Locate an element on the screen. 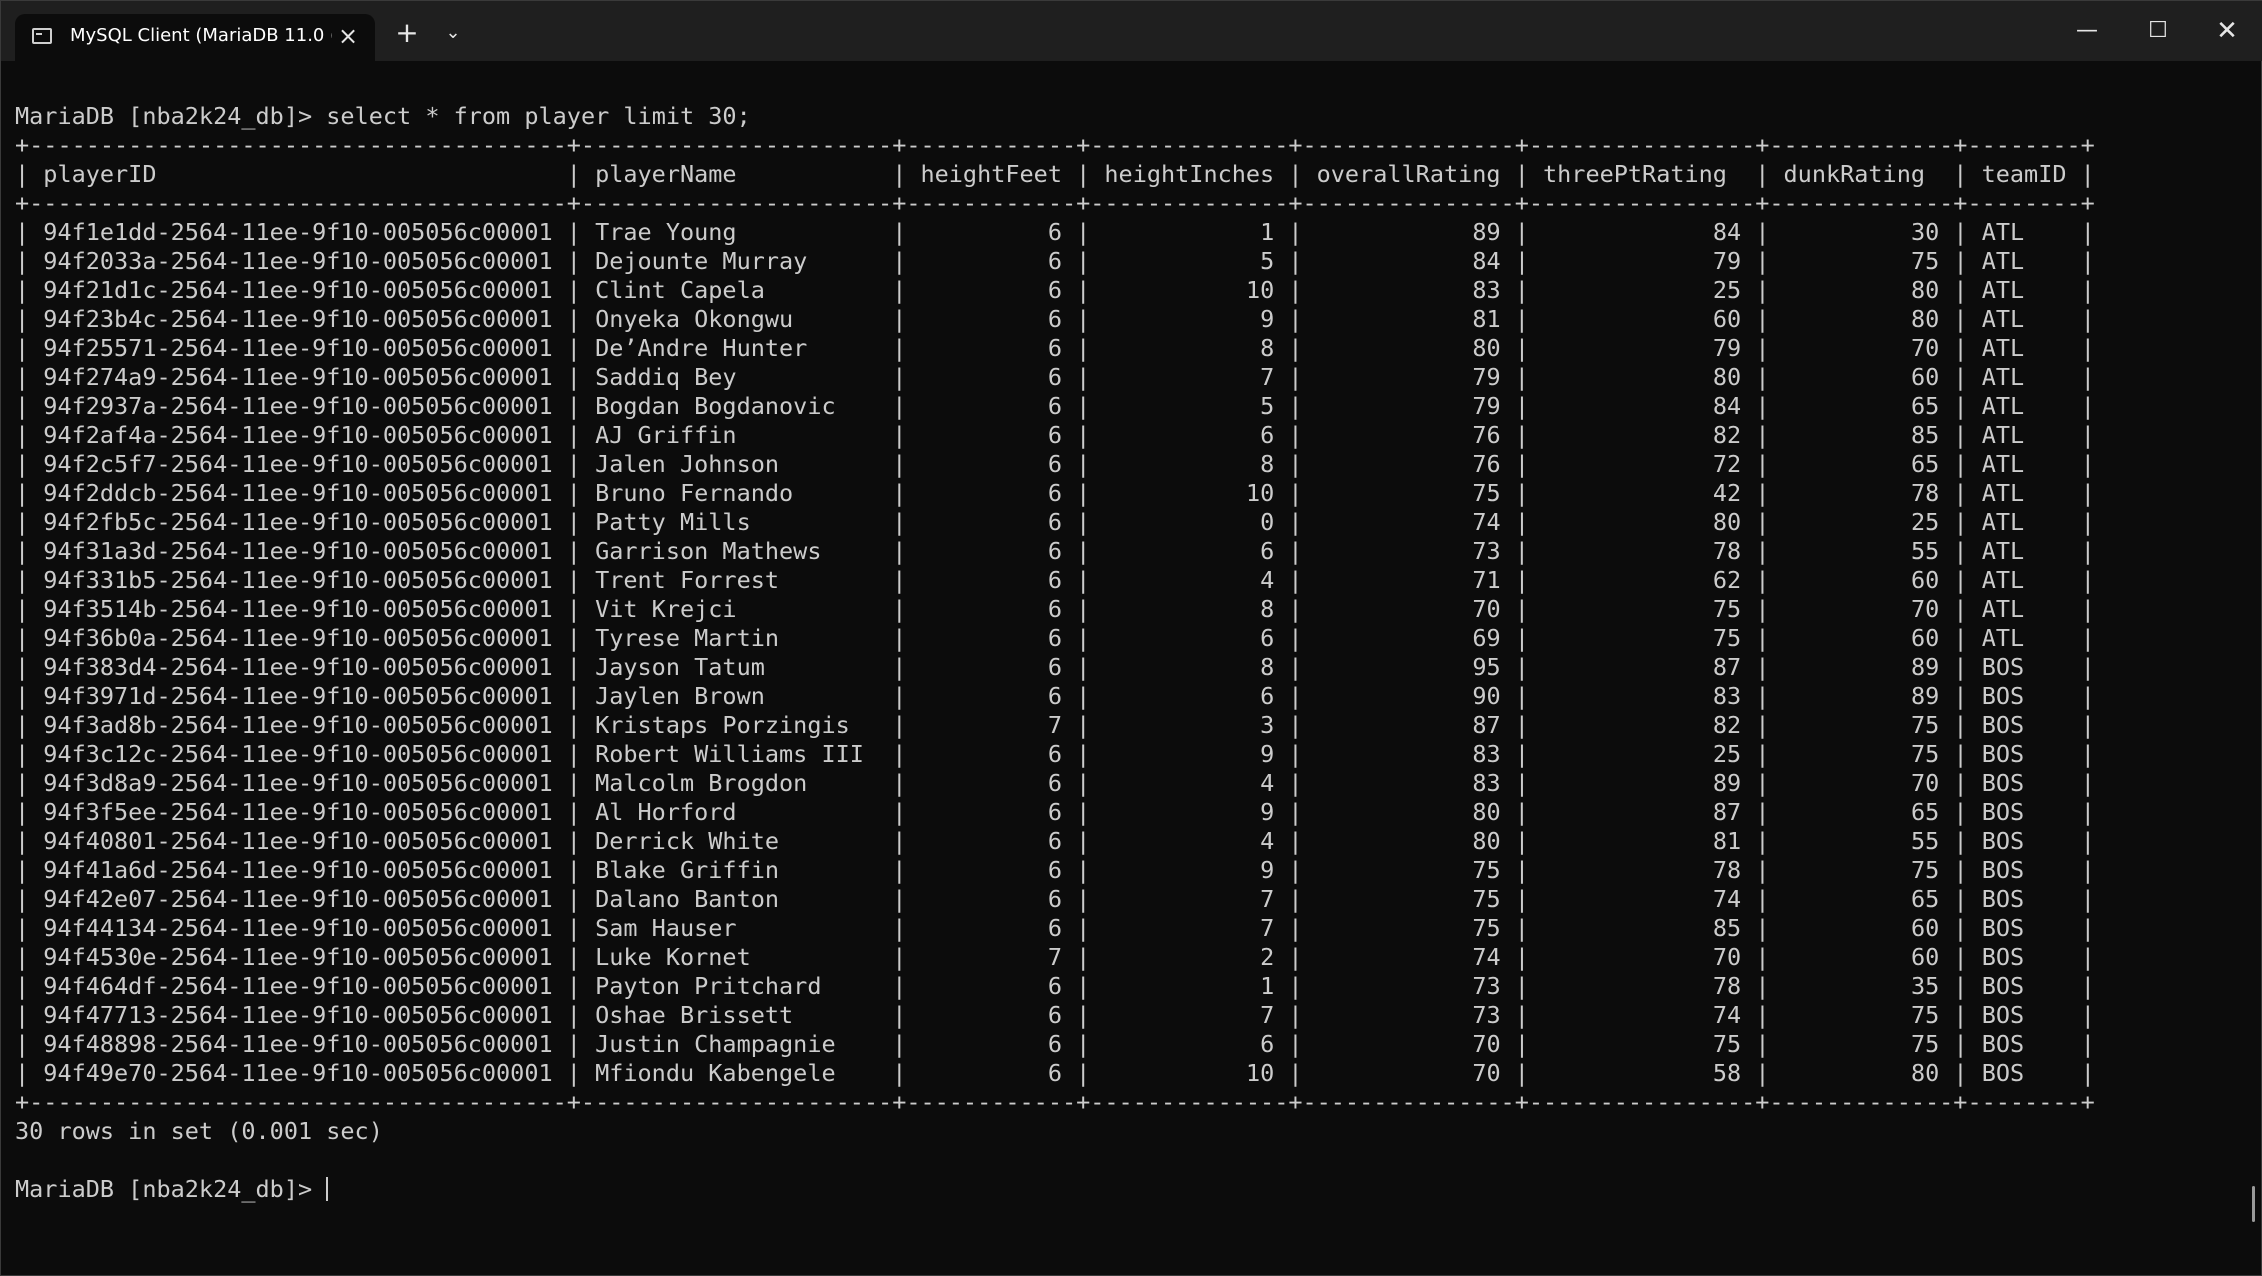  table-cell-playerid: 94f3d8a9-2564-11ee-9f10-005056c00001 is located at coordinates (298, 783).